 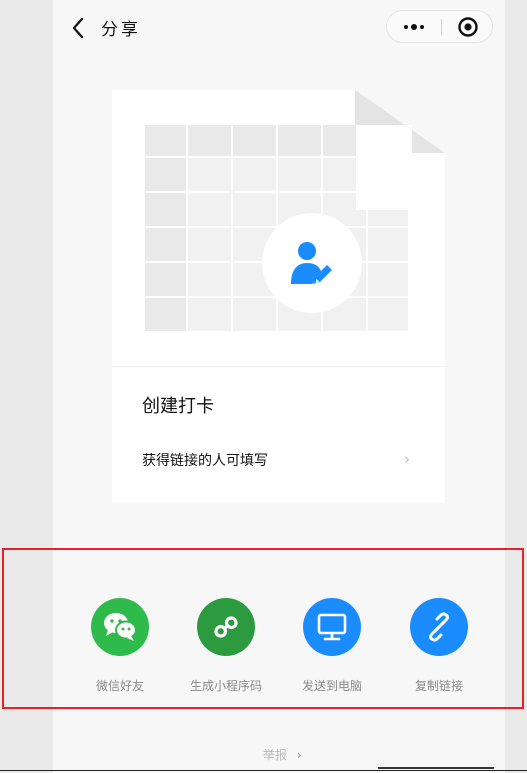 What do you see at coordinates (436, 768) in the screenshot?
I see `home-indicator` at bounding box center [436, 768].